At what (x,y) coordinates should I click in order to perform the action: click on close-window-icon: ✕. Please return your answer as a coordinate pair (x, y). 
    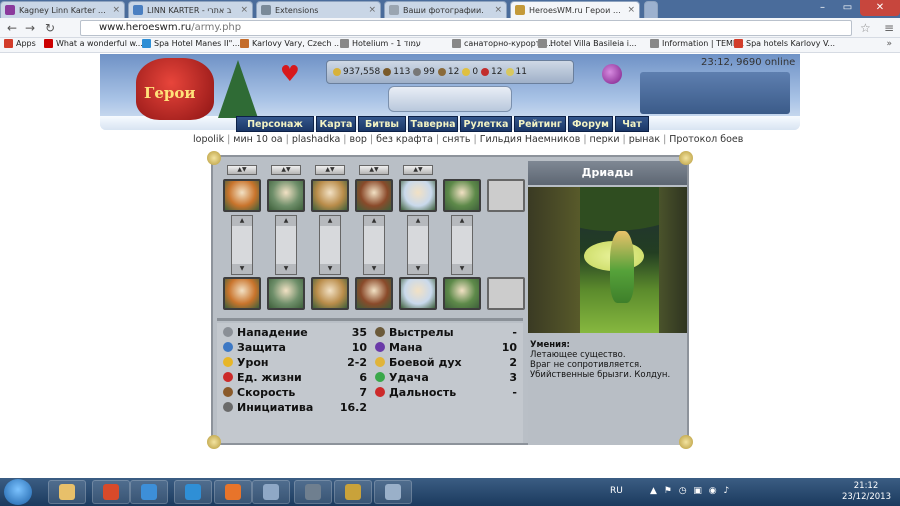
    Looking at the image, I should click on (880, 8).